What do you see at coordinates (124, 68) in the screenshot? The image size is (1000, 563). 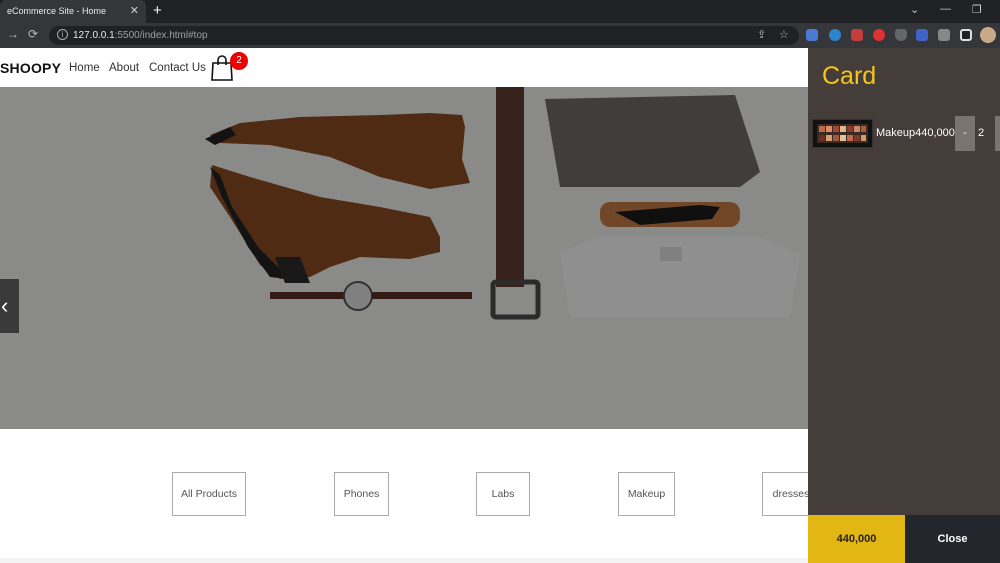 I see `nav-about: About` at bounding box center [124, 68].